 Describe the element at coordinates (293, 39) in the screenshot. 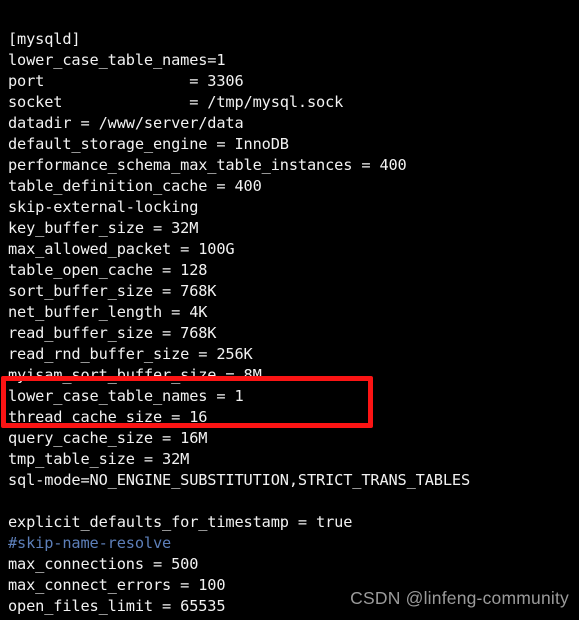

I see `config-line: [mysqld]` at that location.